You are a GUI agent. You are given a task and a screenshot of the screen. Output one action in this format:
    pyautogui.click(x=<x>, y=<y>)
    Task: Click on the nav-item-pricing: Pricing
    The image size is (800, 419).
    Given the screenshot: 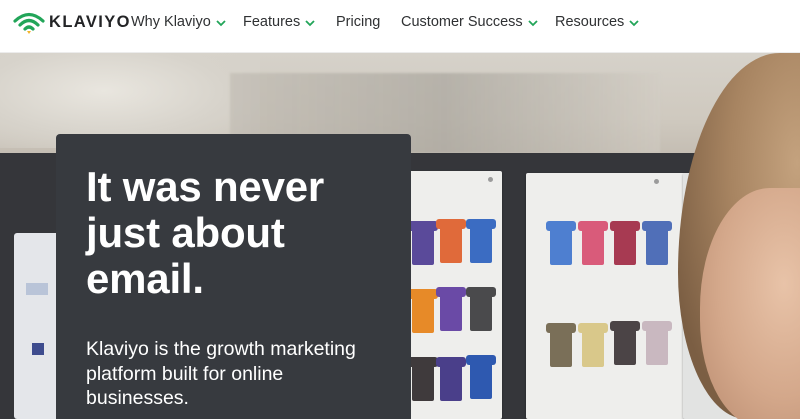 What is the action you would take?
    pyautogui.click(x=358, y=22)
    